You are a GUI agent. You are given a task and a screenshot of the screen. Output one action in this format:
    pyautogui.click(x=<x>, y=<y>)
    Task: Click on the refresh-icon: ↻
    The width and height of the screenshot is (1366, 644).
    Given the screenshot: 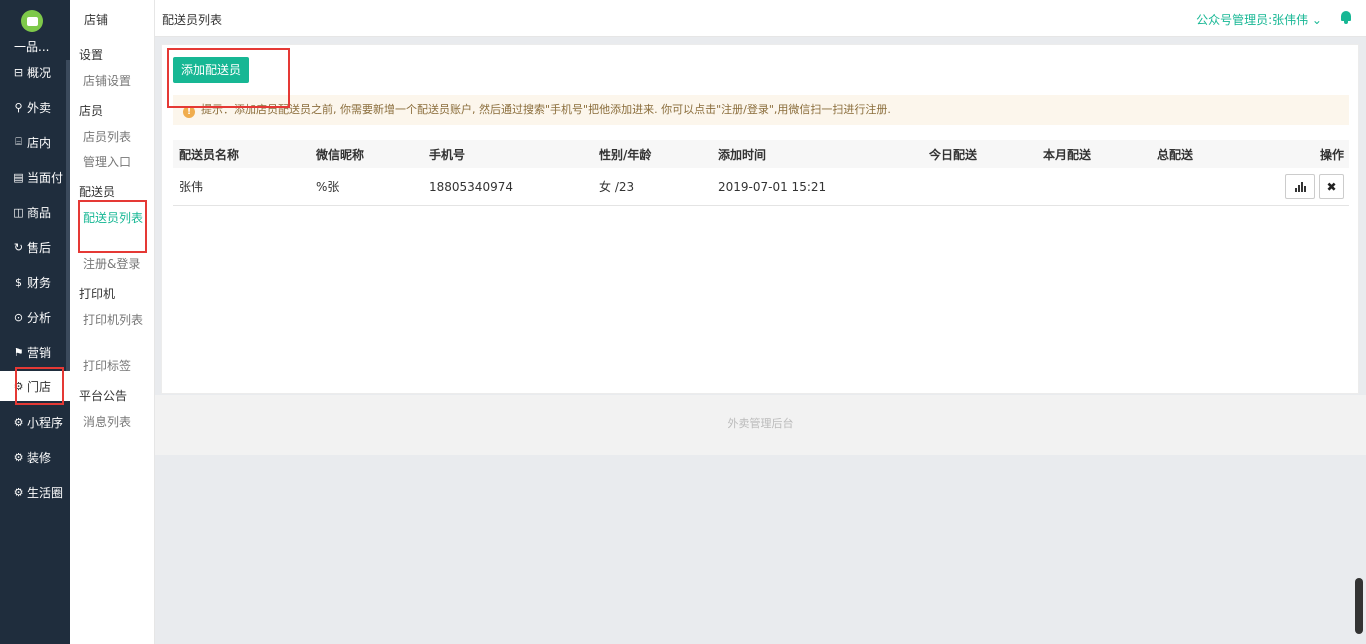 What is the action you would take?
    pyautogui.click(x=18, y=247)
    